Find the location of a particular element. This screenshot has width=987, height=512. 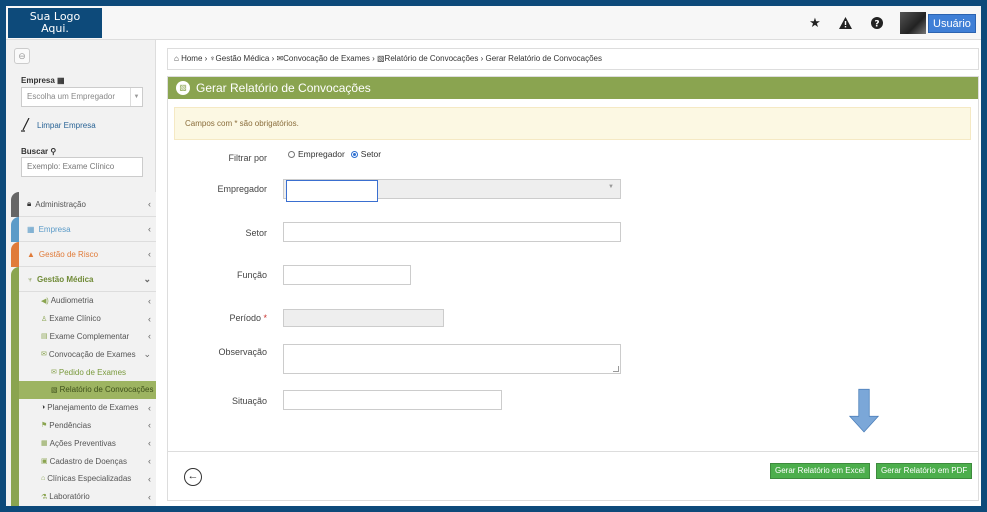

logo: Sua Logo Aqui. is located at coordinates (55, 23).